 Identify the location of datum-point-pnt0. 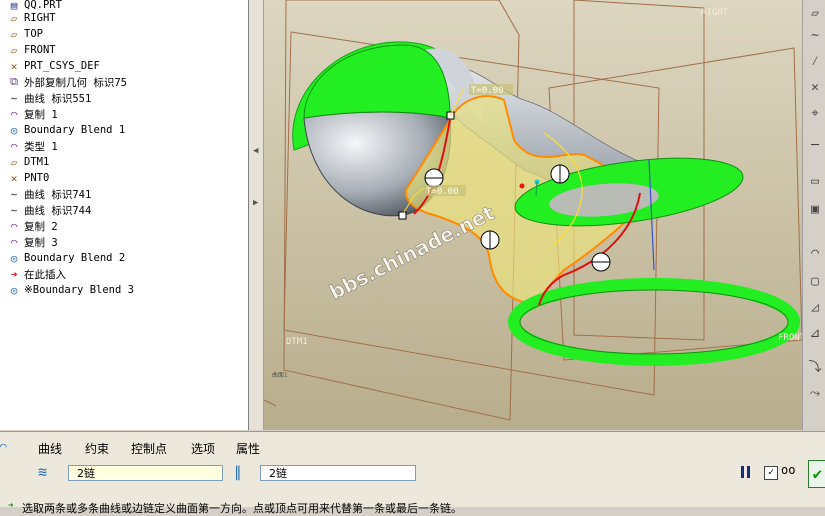
(522, 186).